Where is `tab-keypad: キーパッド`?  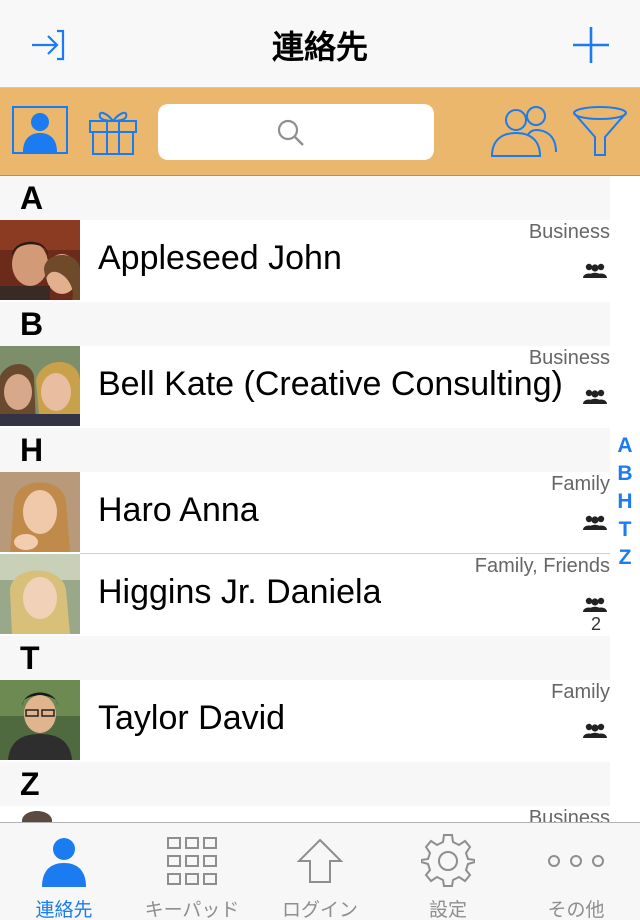 tab-keypad: キーパッド is located at coordinates (192, 871).